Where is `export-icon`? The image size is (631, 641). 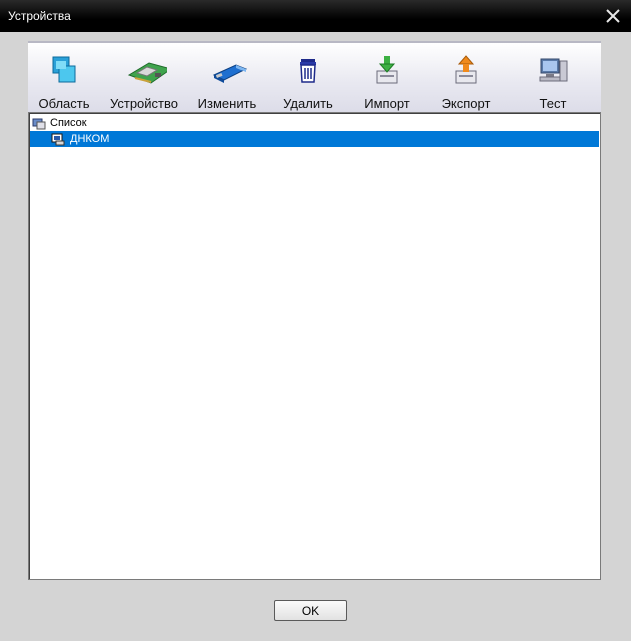 export-icon is located at coordinates (466, 69).